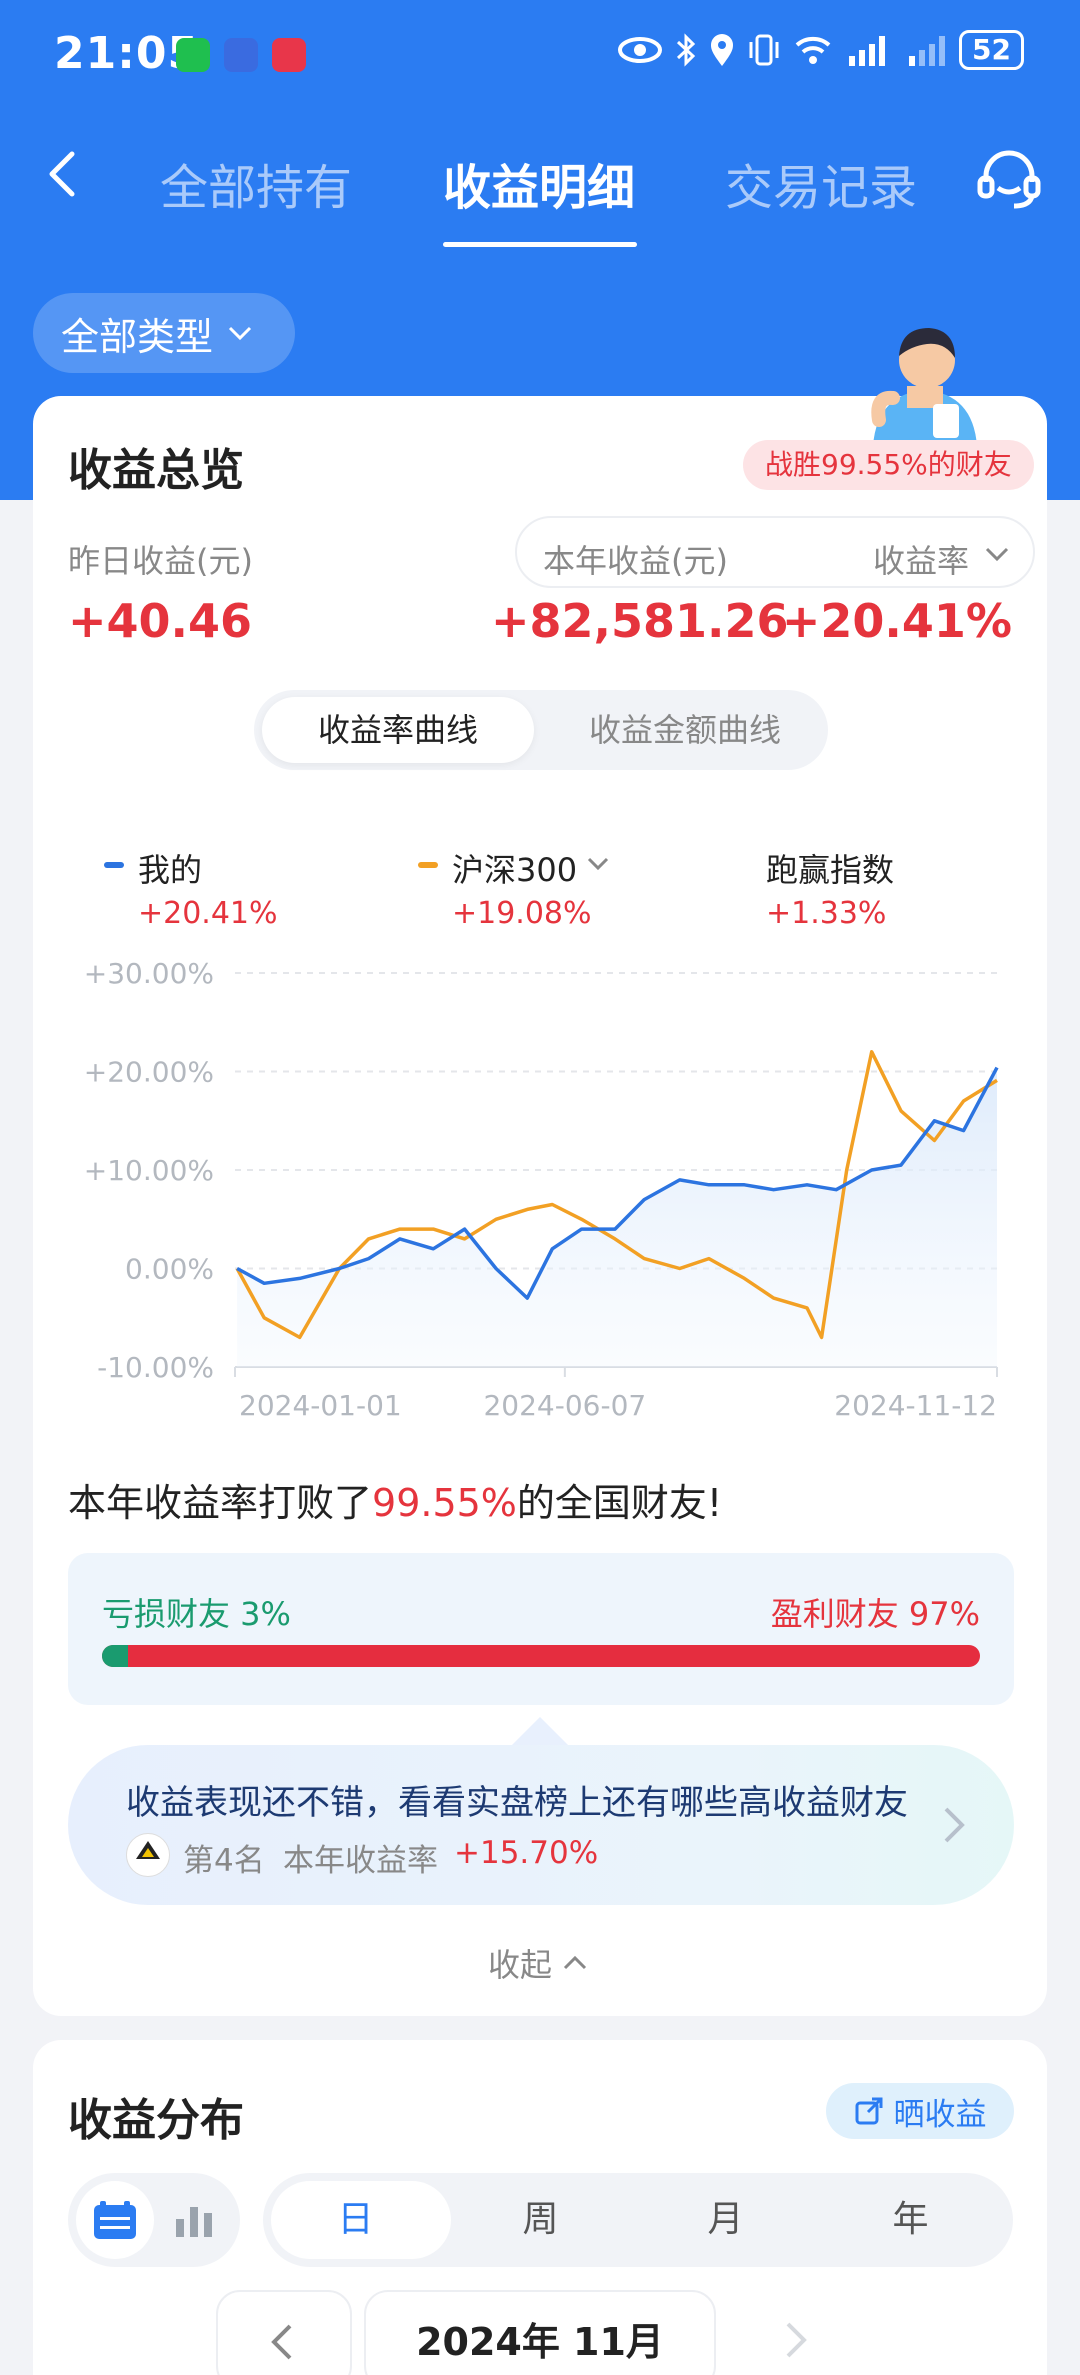 This screenshot has width=1080, height=2375. Describe the element at coordinates (156, 2120) in the screenshot. I see `distribution-title: 收益分布` at that location.